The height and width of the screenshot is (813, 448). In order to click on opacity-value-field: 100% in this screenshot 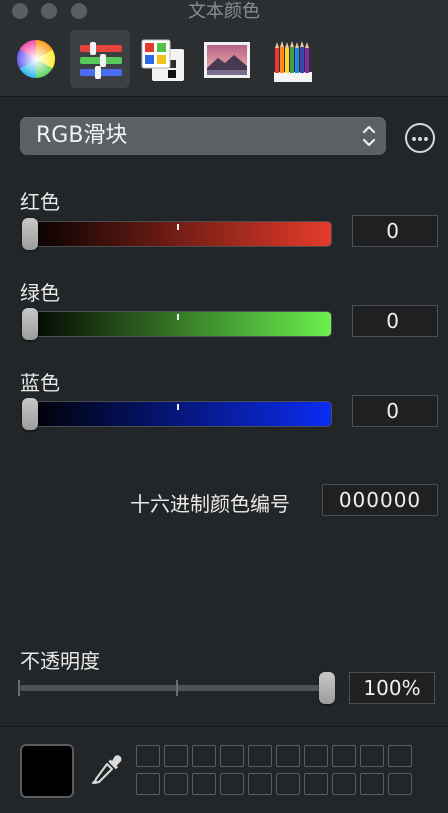, I will do `click(392, 688)`.